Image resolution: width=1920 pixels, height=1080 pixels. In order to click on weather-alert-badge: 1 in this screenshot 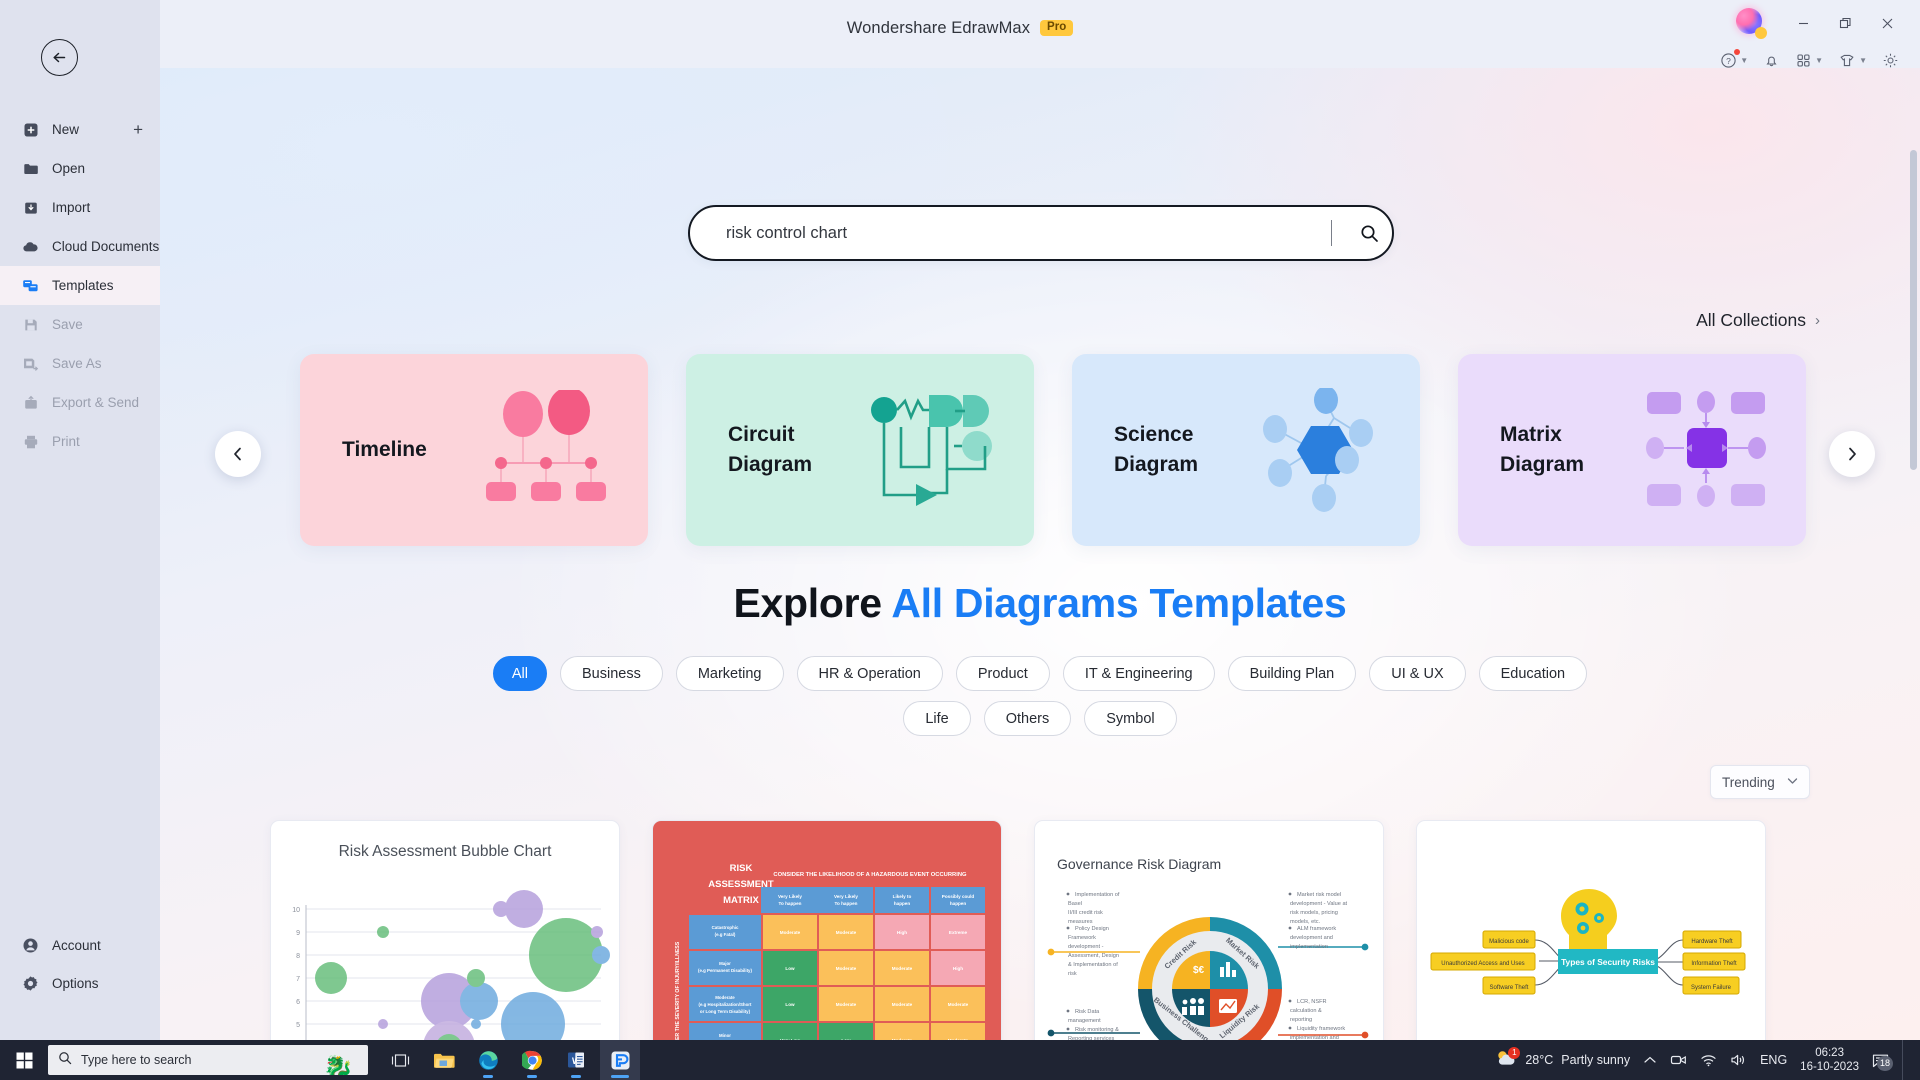, I will do `click(1514, 1052)`.